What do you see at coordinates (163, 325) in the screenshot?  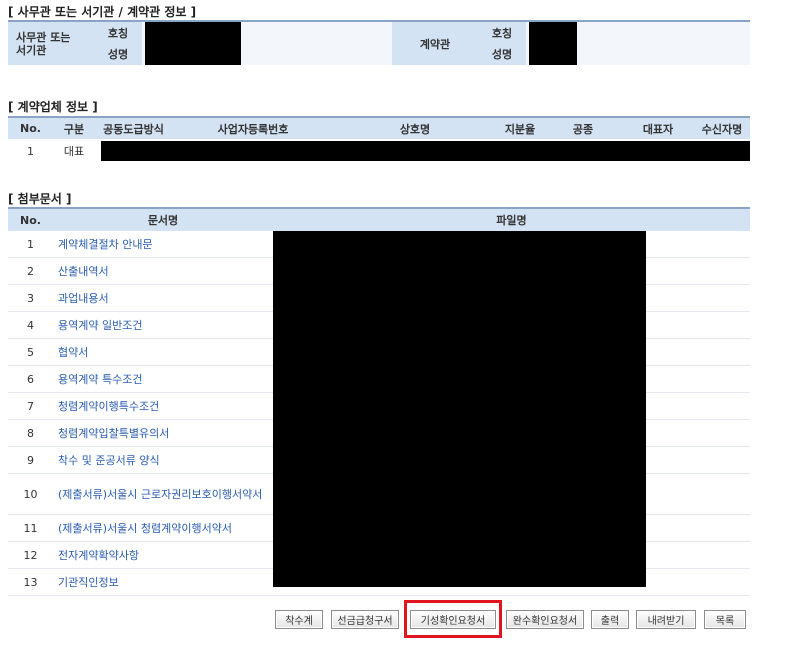 I see `document-link: 용역계약 일반조건` at bounding box center [163, 325].